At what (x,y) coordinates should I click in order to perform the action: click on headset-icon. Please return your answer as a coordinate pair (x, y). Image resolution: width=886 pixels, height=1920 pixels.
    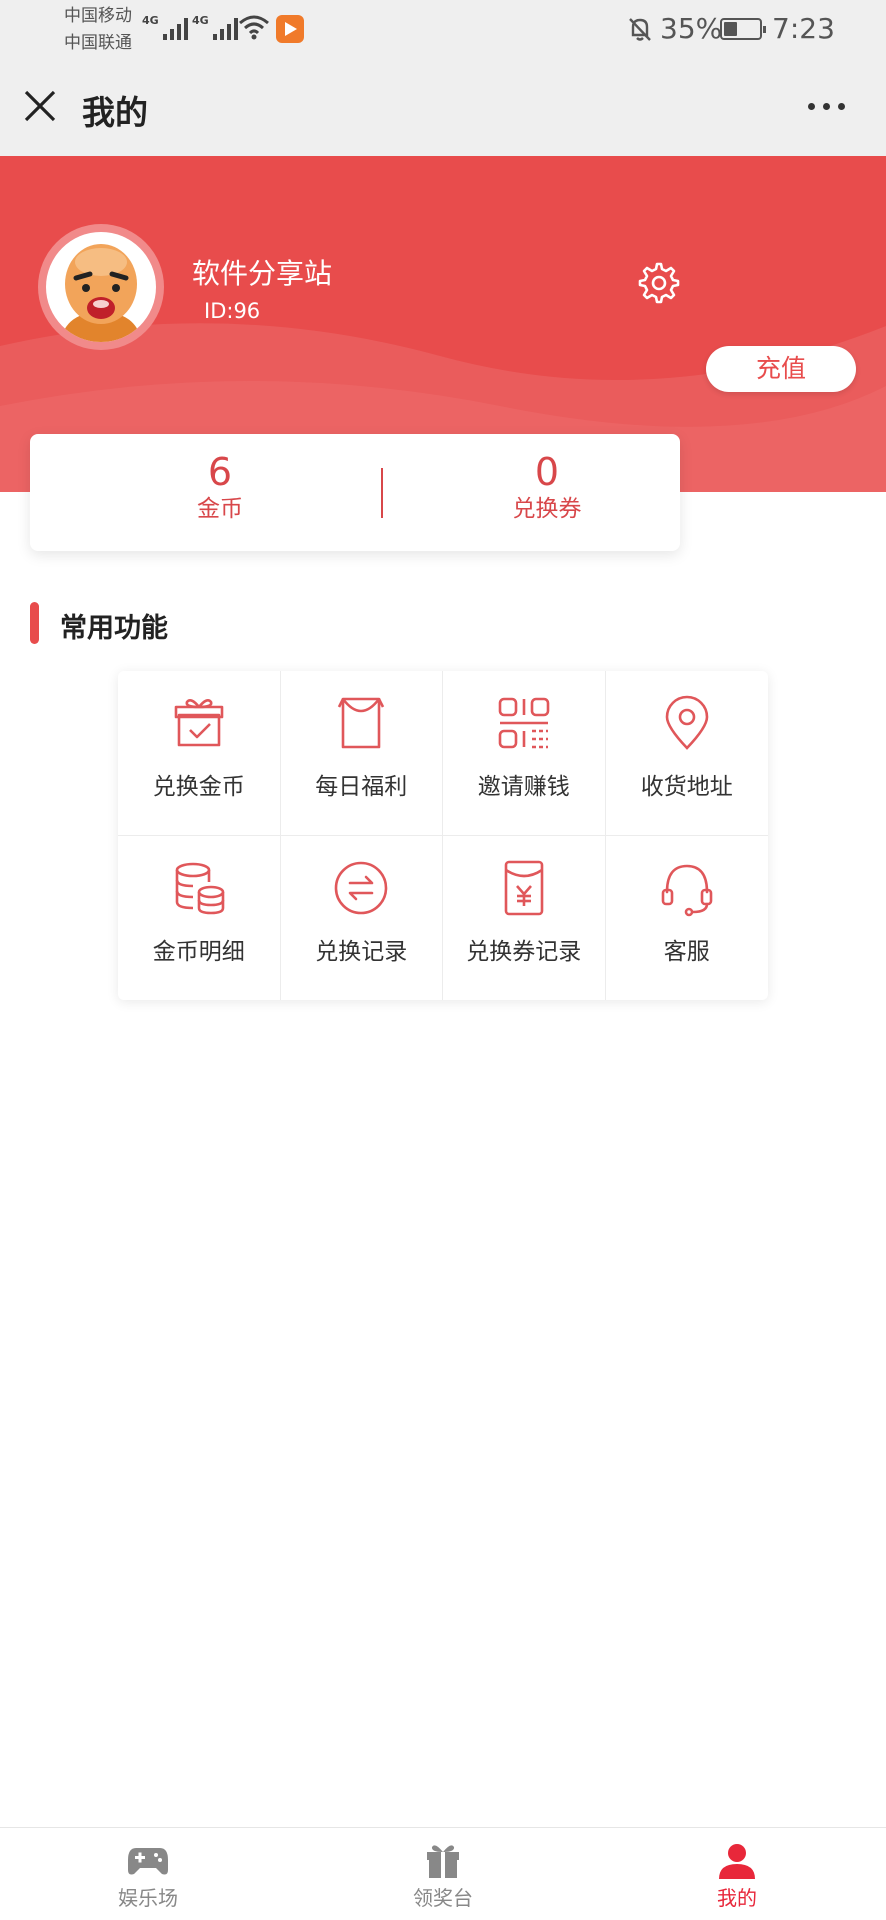
    Looking at the image, I should click on (687, 890).